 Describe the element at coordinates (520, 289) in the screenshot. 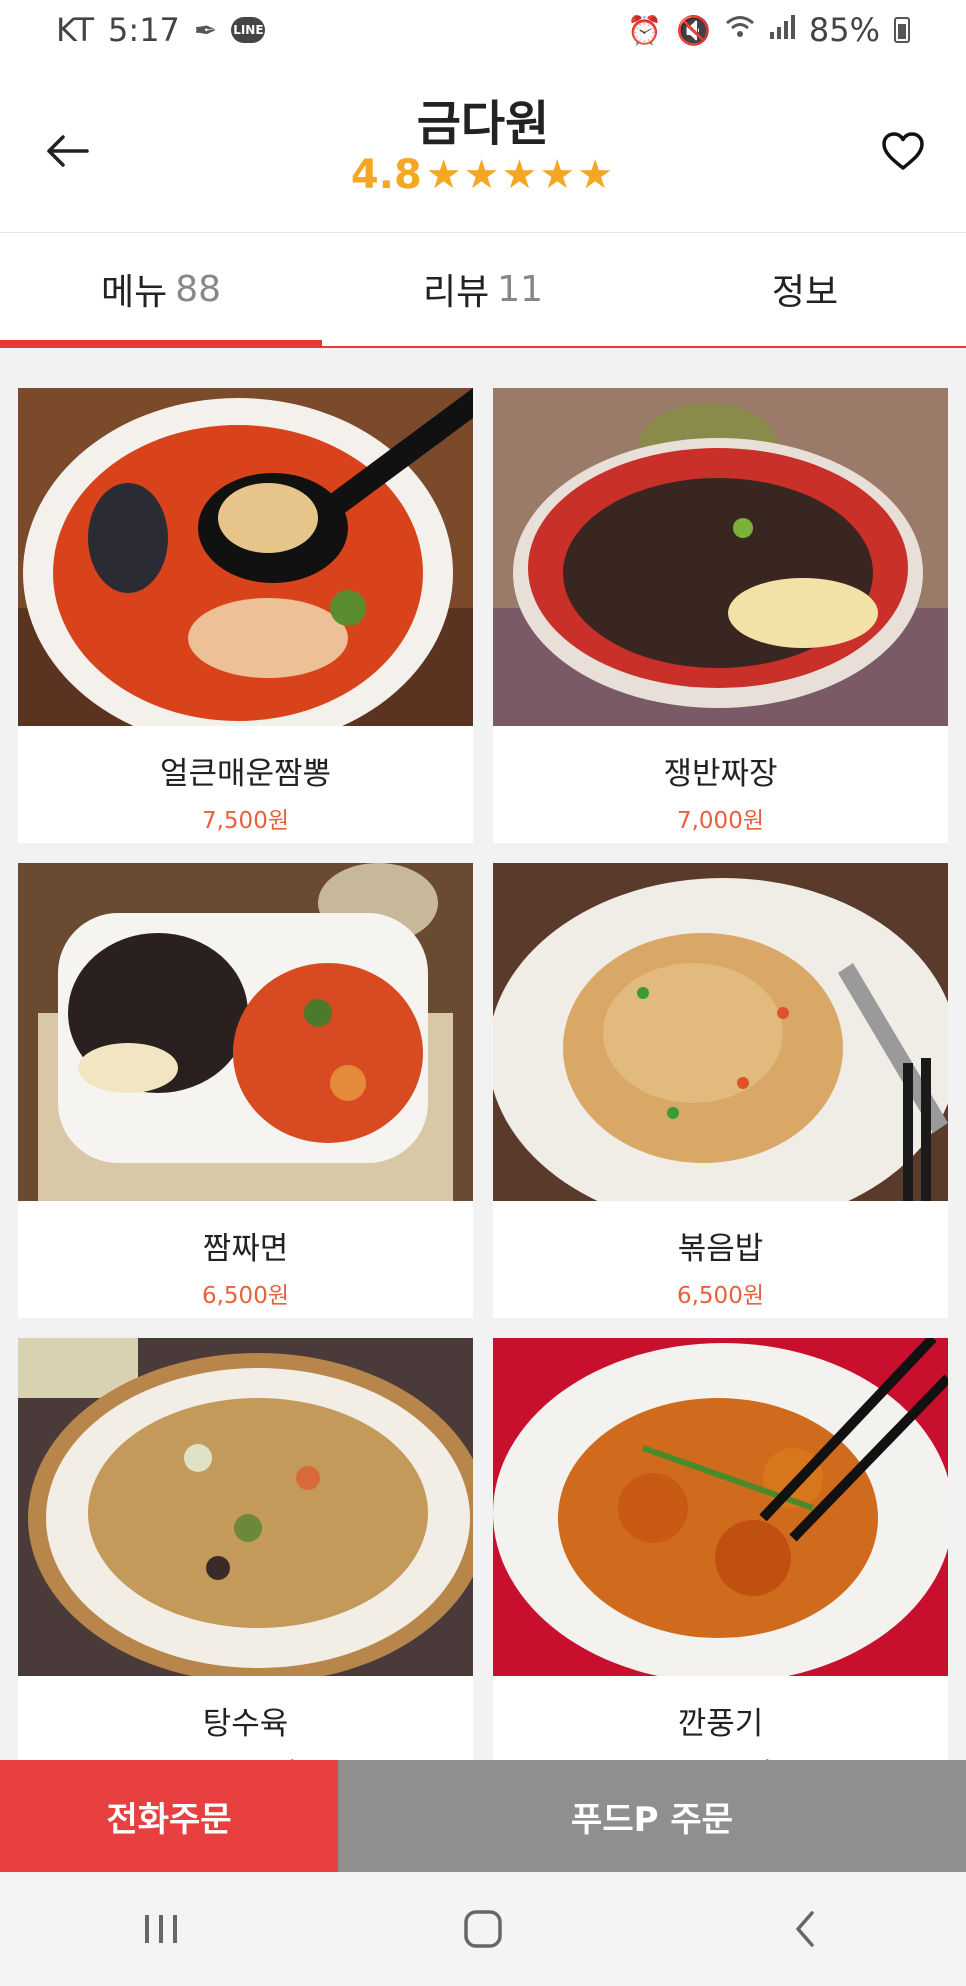

I see `tab-review-count: 11` at that location.